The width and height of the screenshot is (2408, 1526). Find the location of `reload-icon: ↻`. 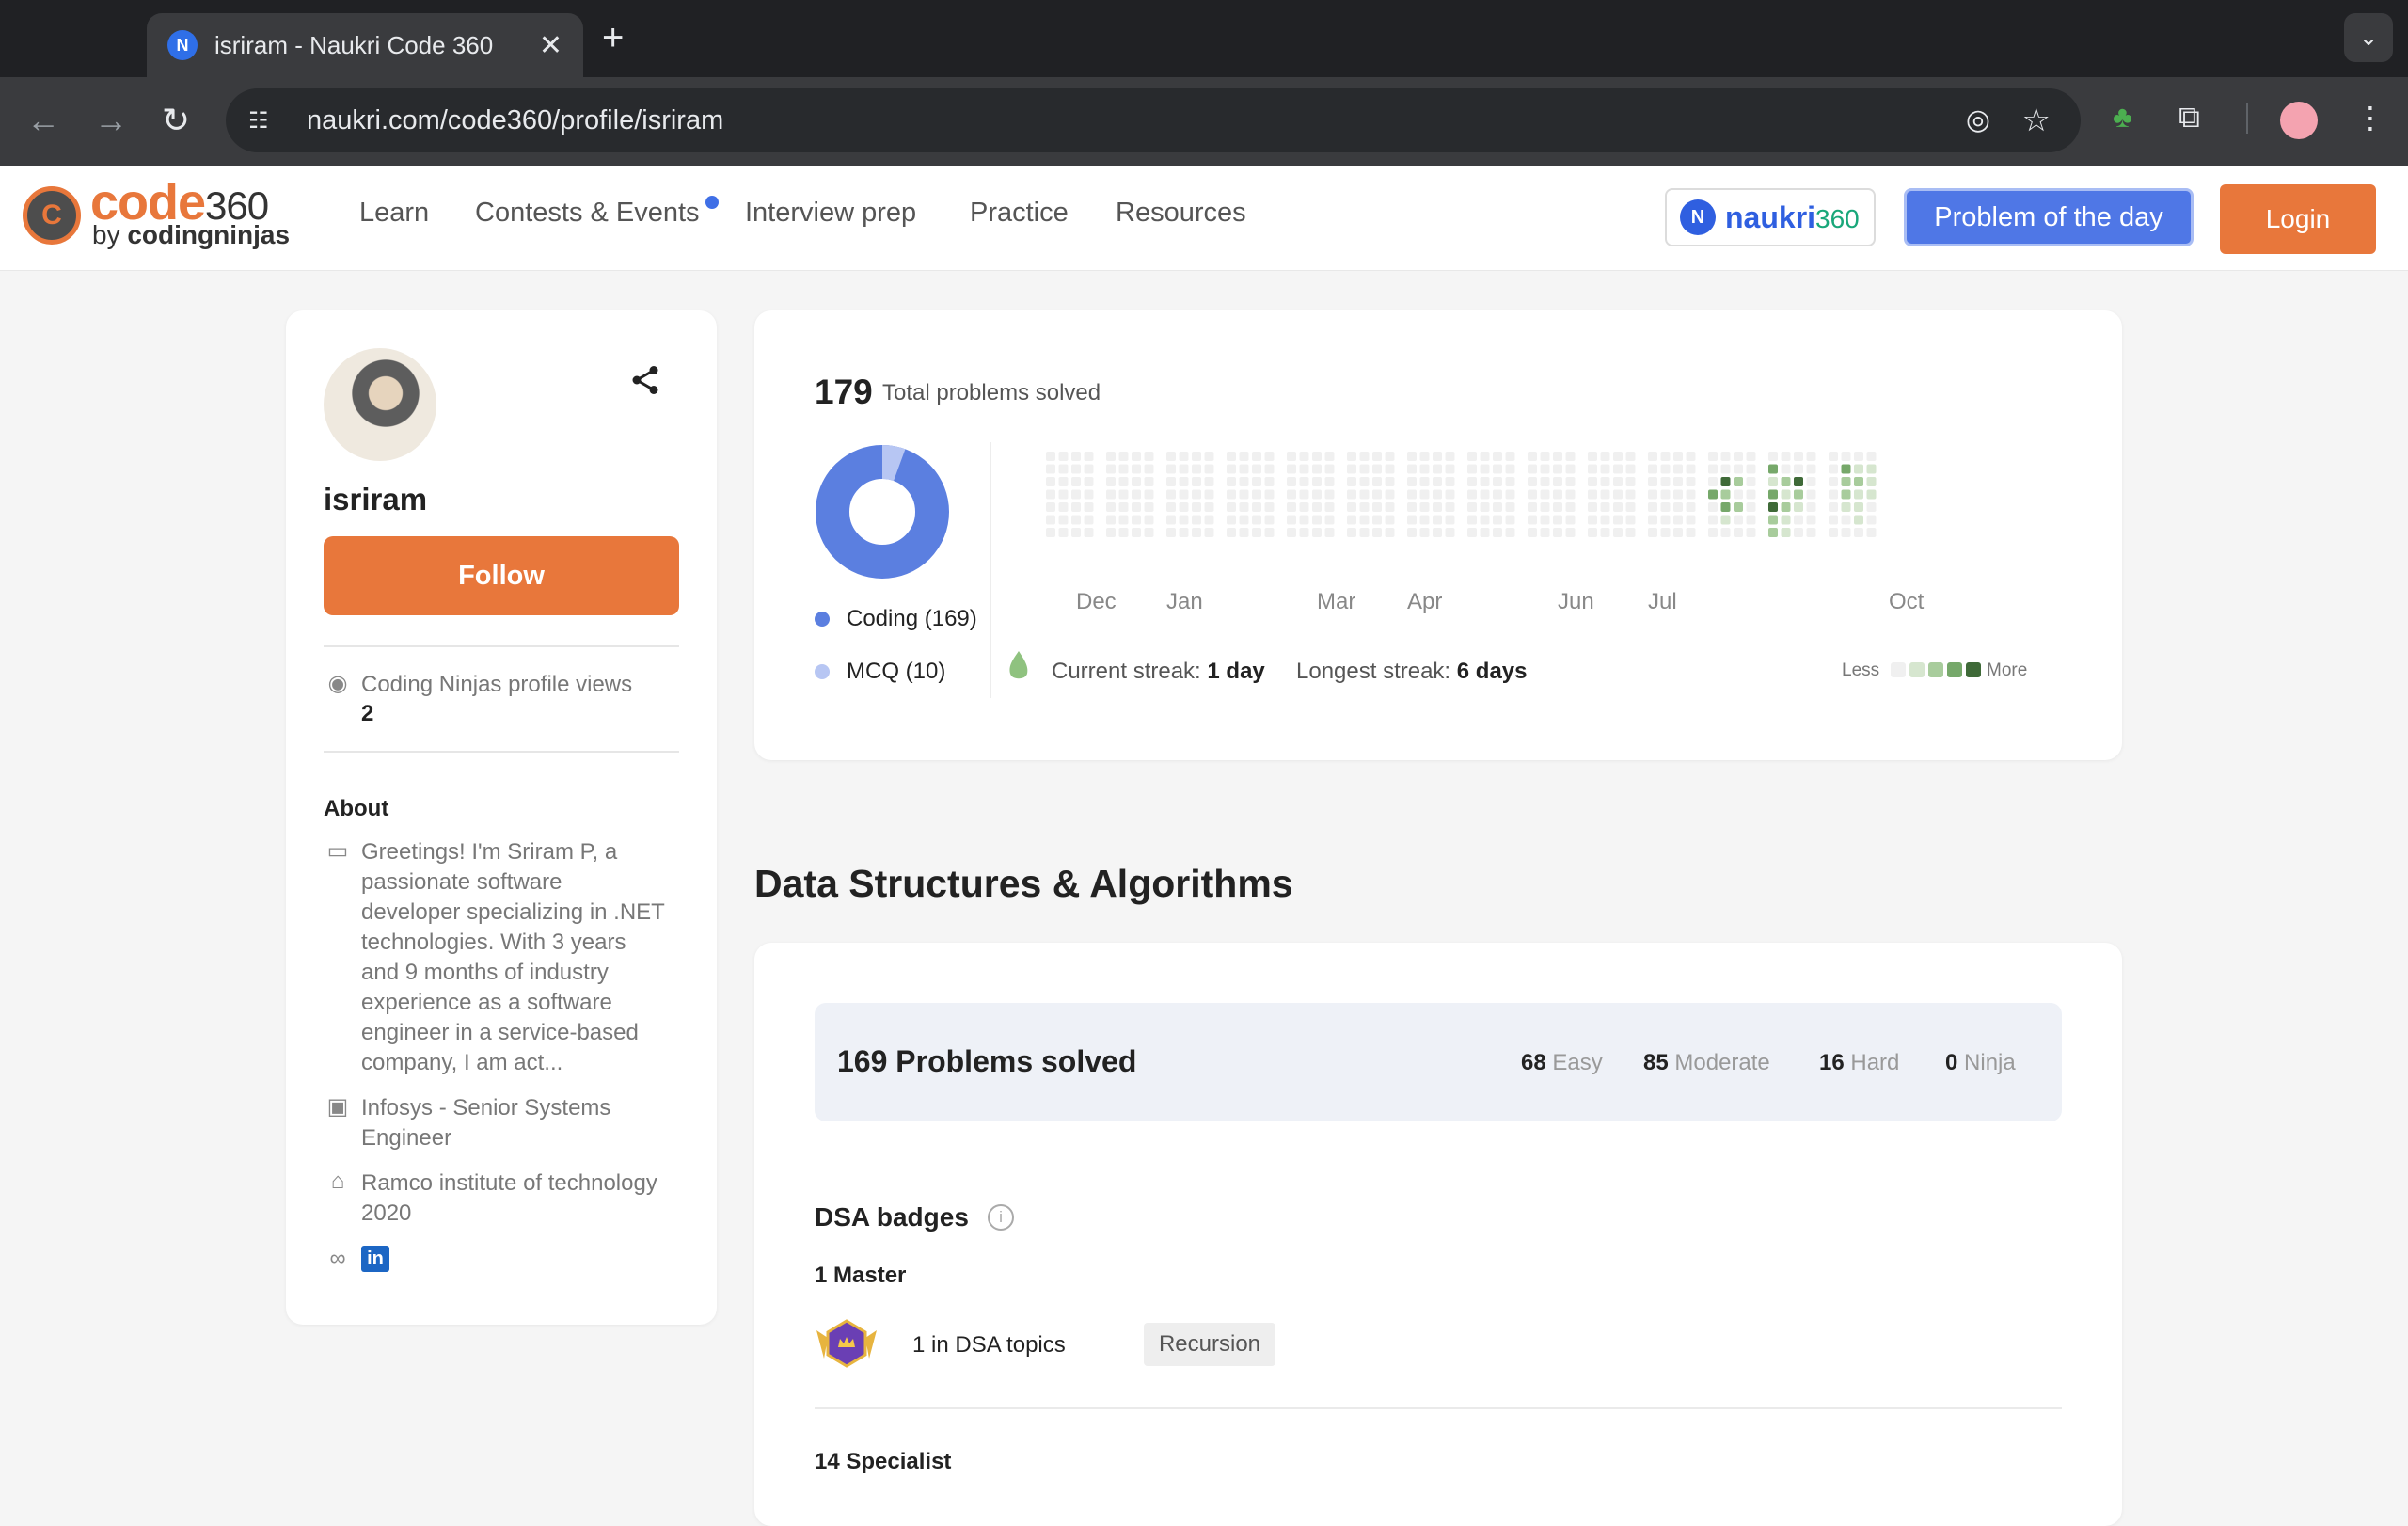

reload-icon: ↻ is located at coordinates (176, 120).